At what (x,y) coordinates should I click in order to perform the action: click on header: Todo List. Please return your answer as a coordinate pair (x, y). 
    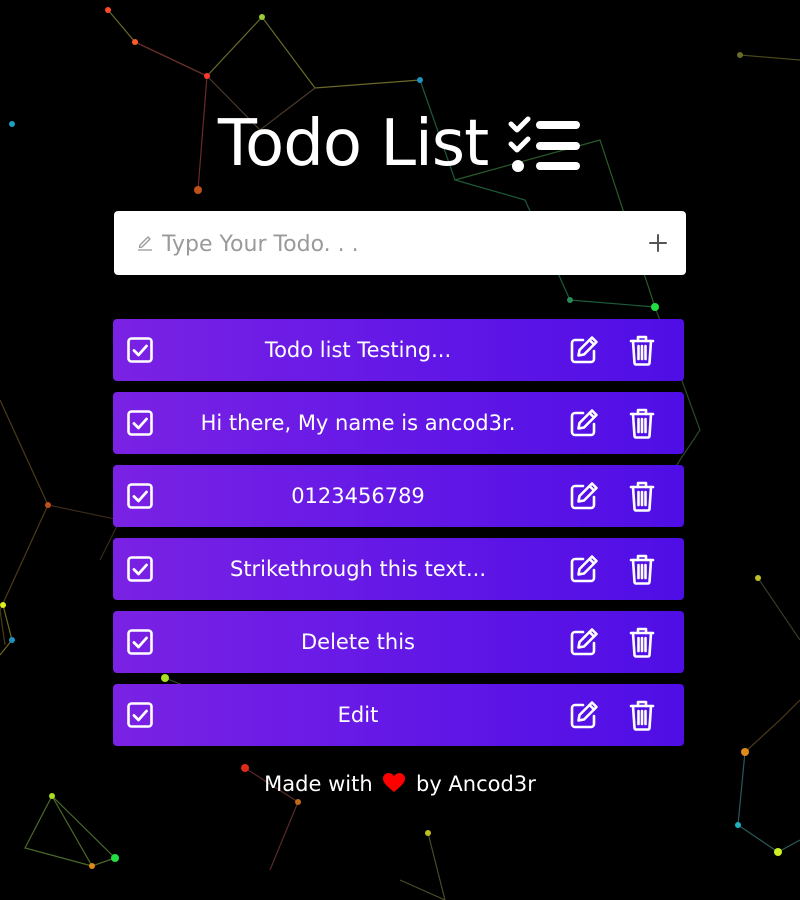
    Looking at the image, I should click on (400, 144).